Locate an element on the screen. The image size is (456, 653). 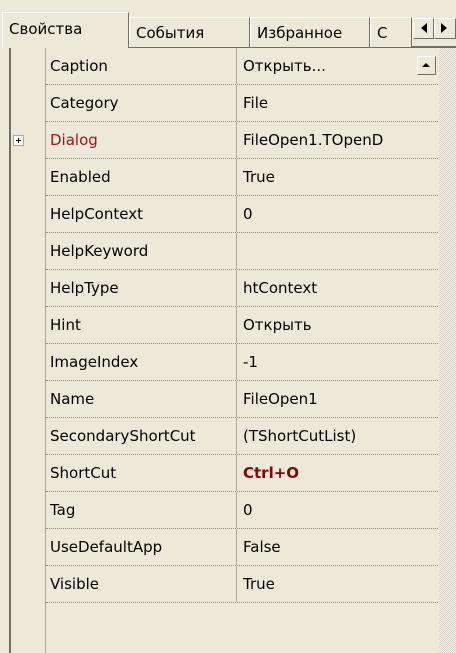
property-row-visible: Visible True is located at coordinates (251, 584).